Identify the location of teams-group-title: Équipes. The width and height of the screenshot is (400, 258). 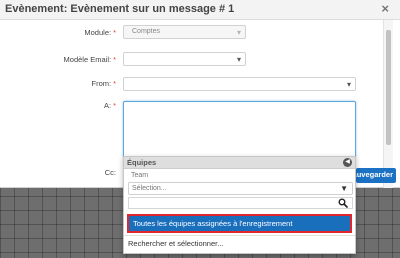
(142, 162).